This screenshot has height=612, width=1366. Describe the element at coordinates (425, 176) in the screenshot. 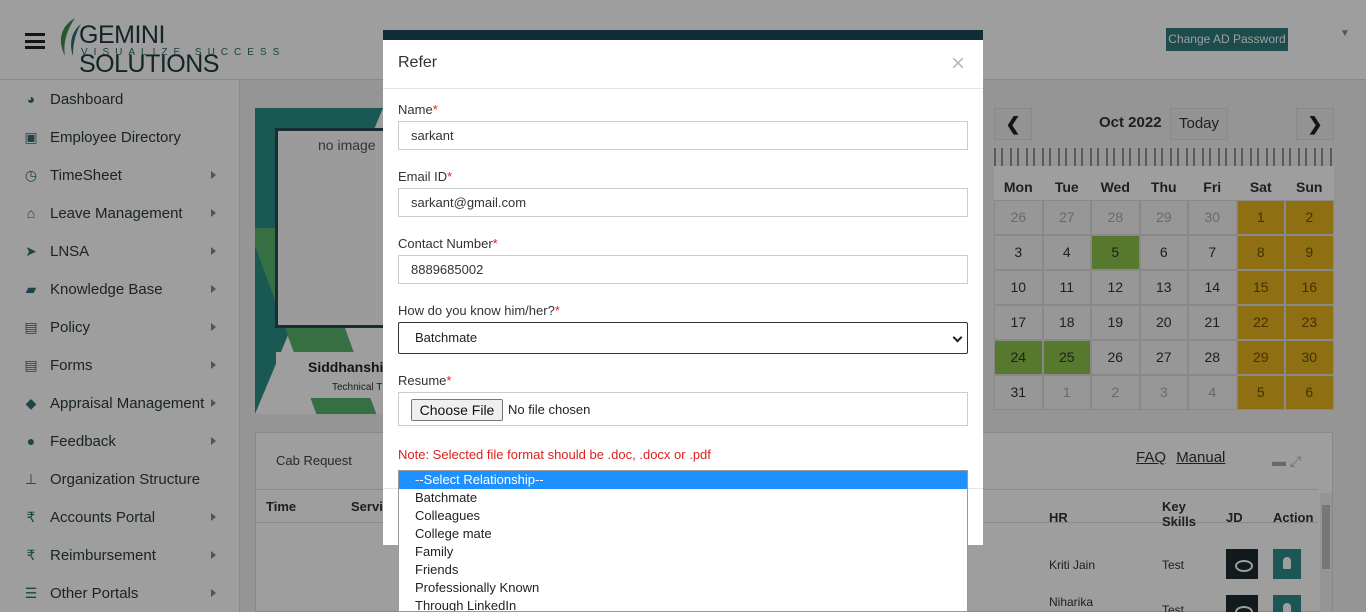

I see `email-label: Email ID*` at that location.